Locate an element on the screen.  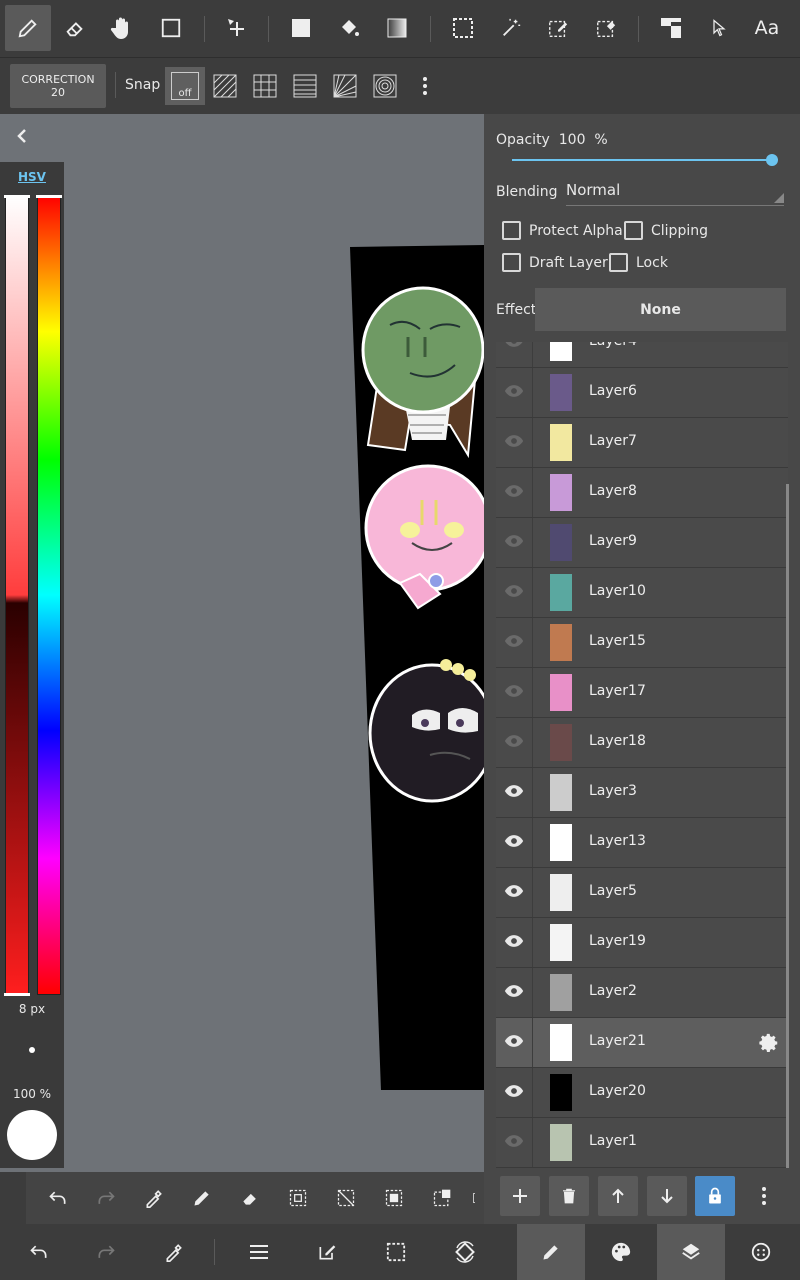
layer-row: Layer20 is located at coordinates (642, 1093).